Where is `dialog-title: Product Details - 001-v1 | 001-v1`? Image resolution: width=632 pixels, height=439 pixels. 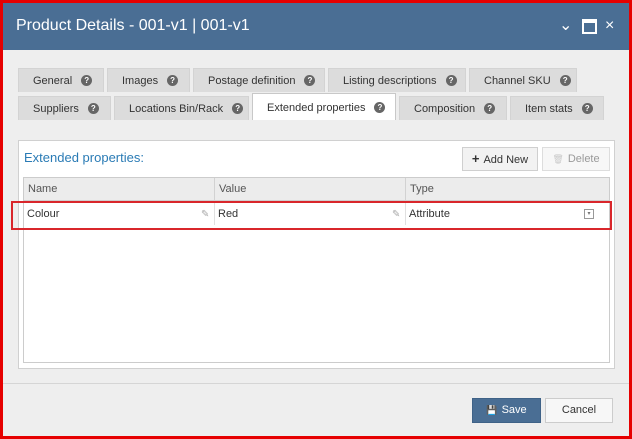
dialog-title: Product Details - 001-v1 | 001-v1 is located at coordinates (133, 25).